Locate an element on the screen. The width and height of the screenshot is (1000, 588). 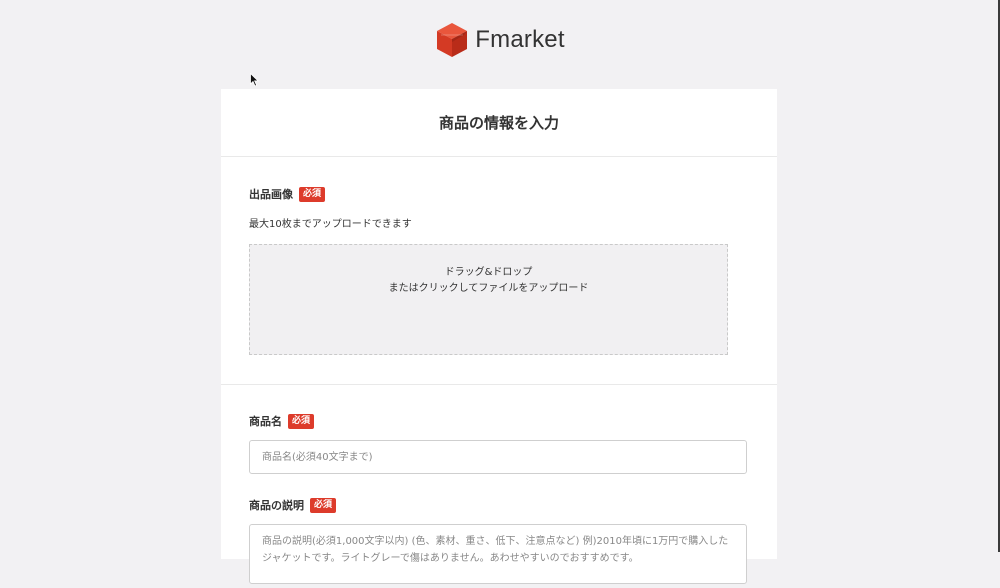
upload-limit-note: 最大10枚までアップロードできます is located at coordinates (330, 224).